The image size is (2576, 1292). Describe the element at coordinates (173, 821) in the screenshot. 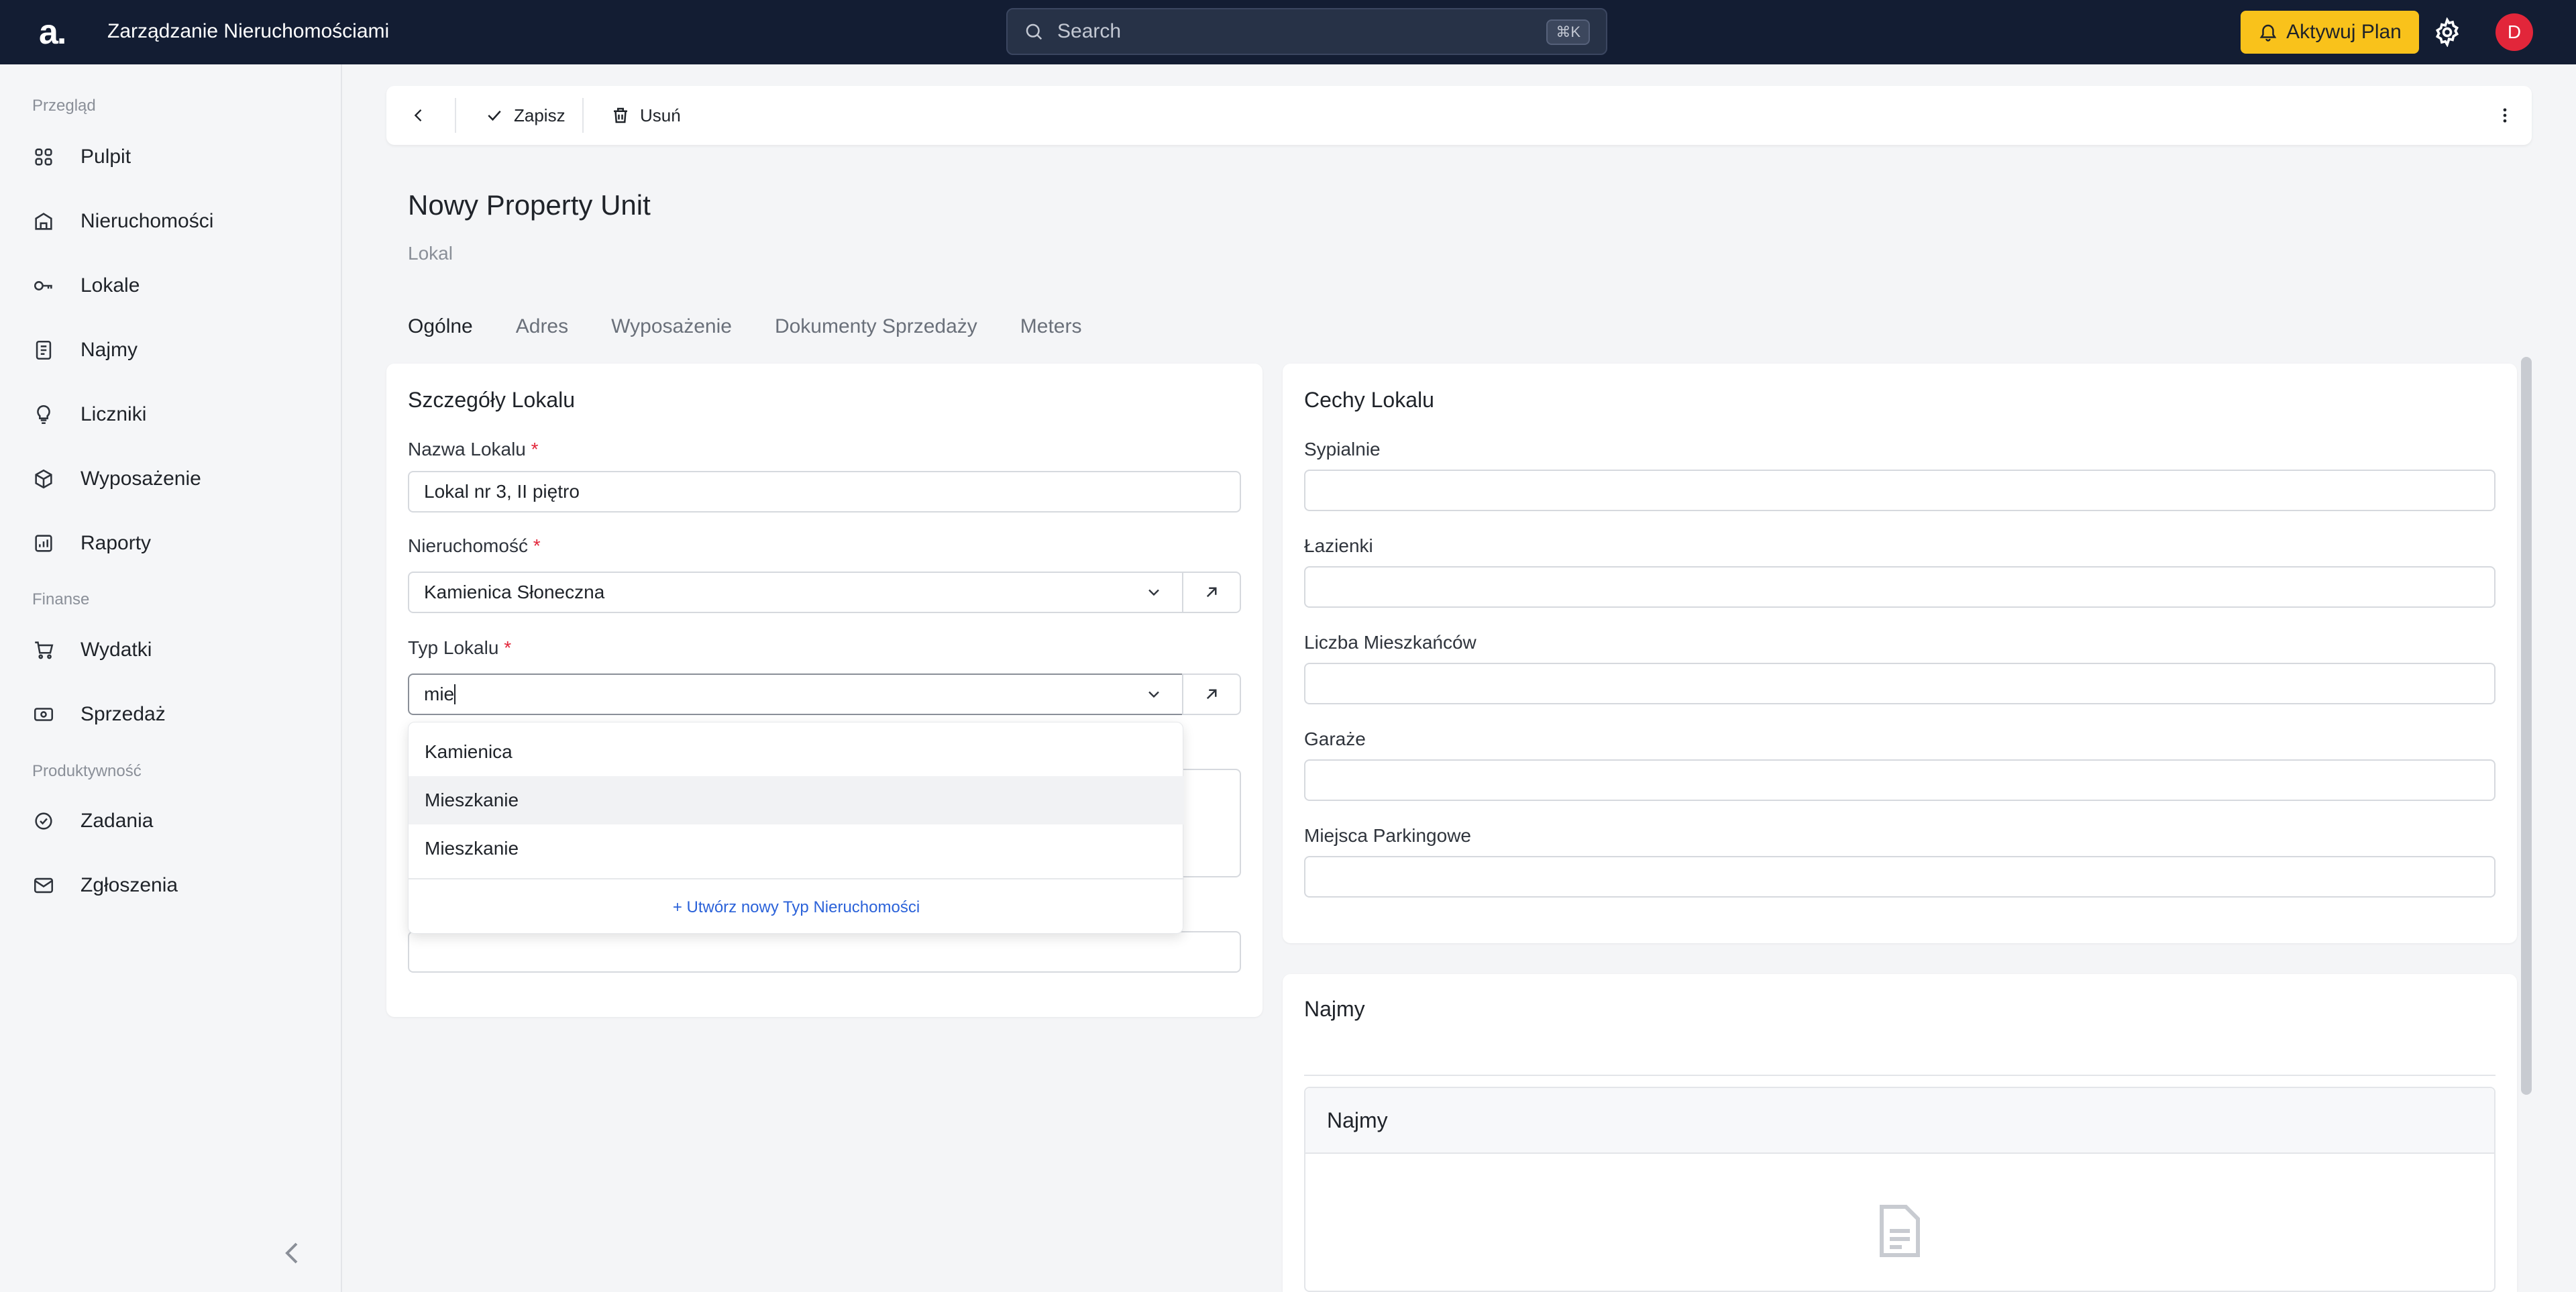

I see `sidebar-item-zadania: Zadania` at that location.